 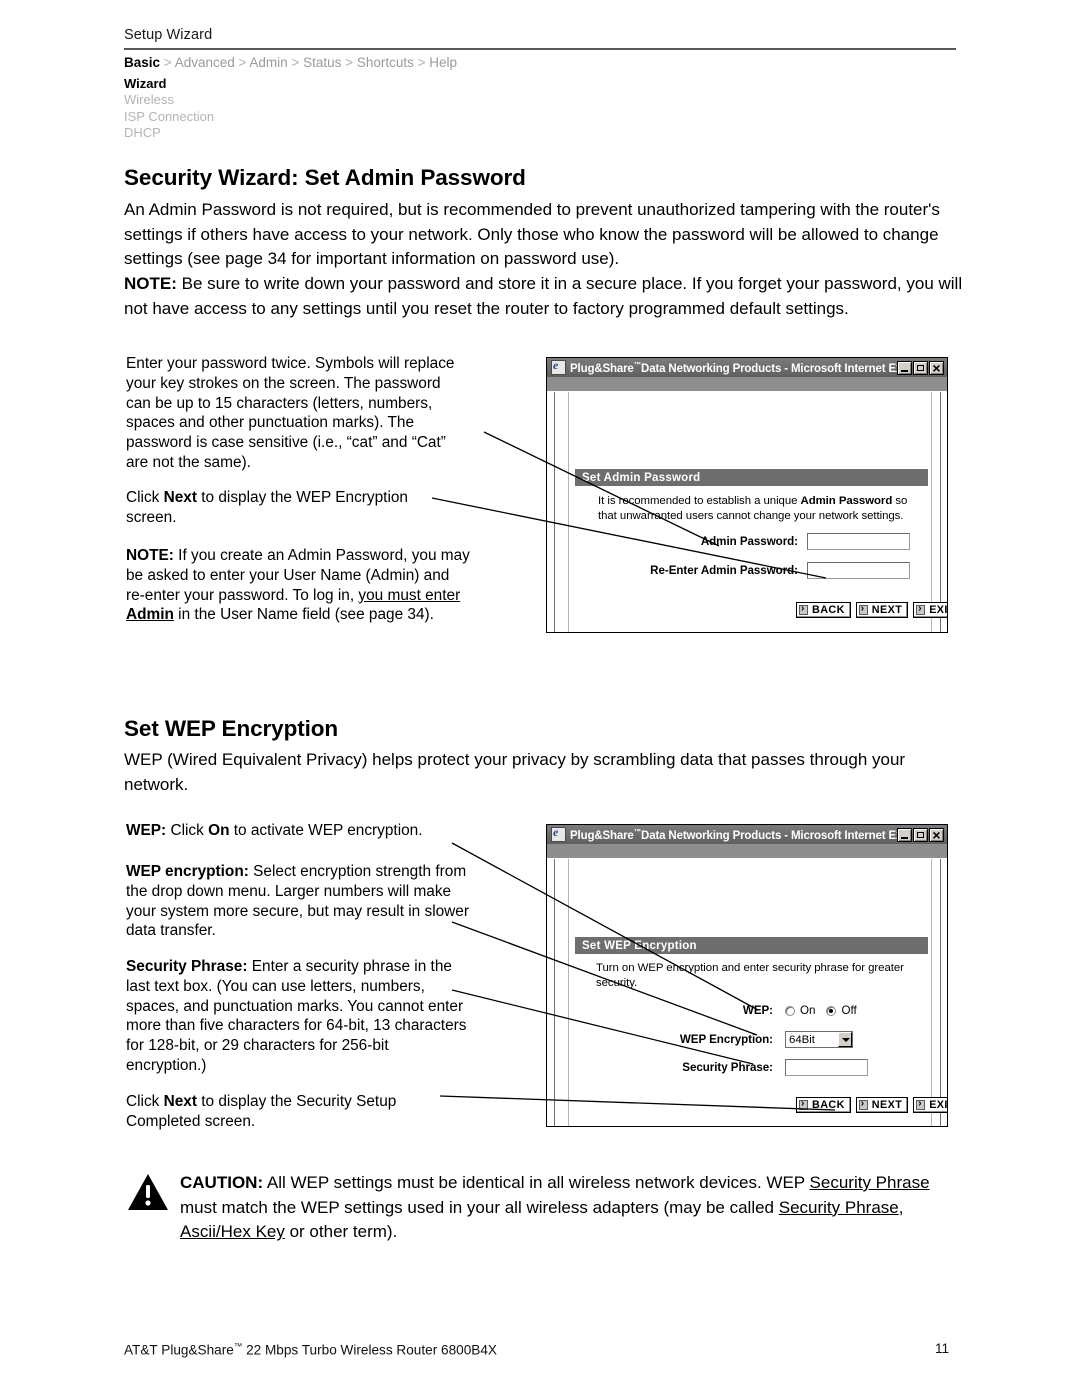 I want to click on callout2-pre: Click, so click(x=145, y=497).